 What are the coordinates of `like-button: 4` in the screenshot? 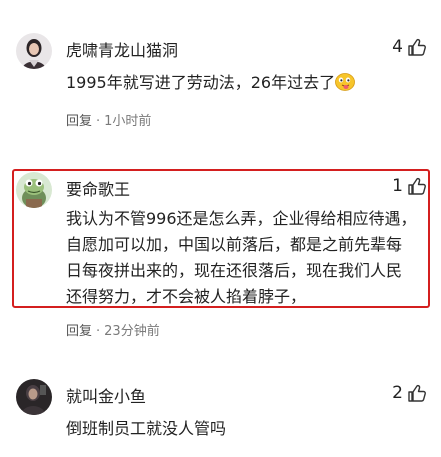 It's located at (409, 47).